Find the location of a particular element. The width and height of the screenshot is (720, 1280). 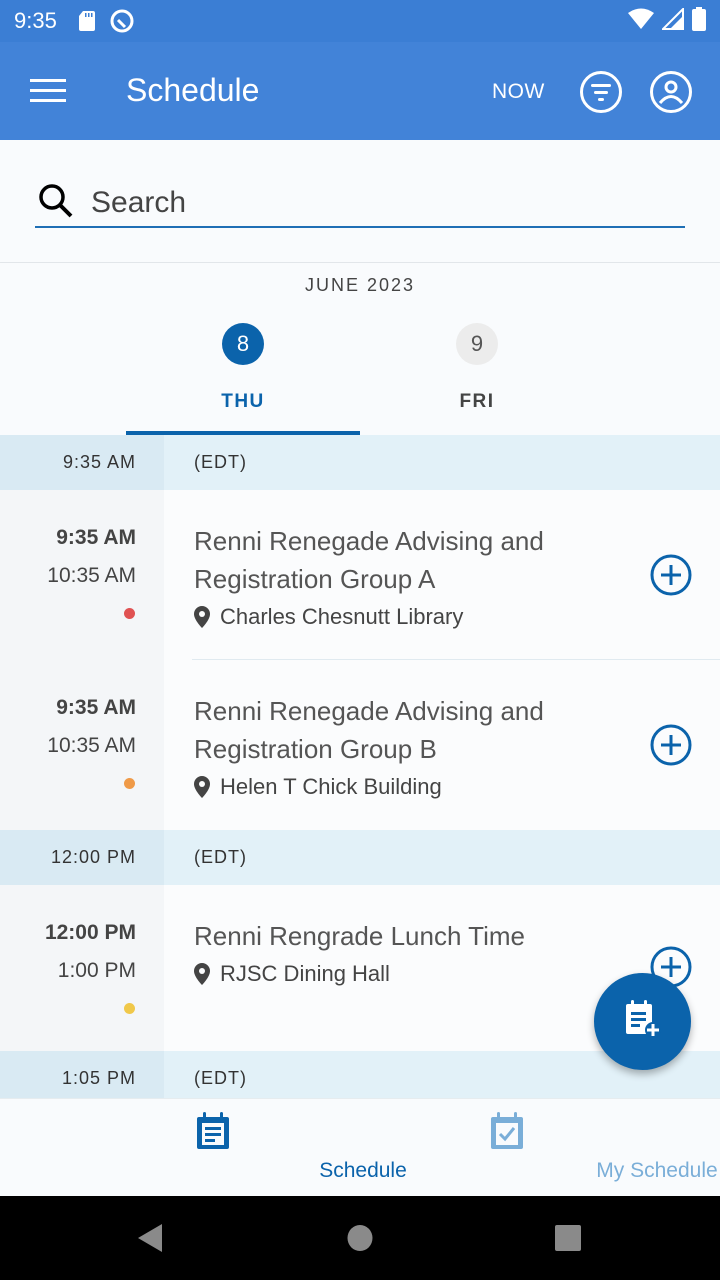

add-to-schedule-fab is located at coordinates (642, 1021).